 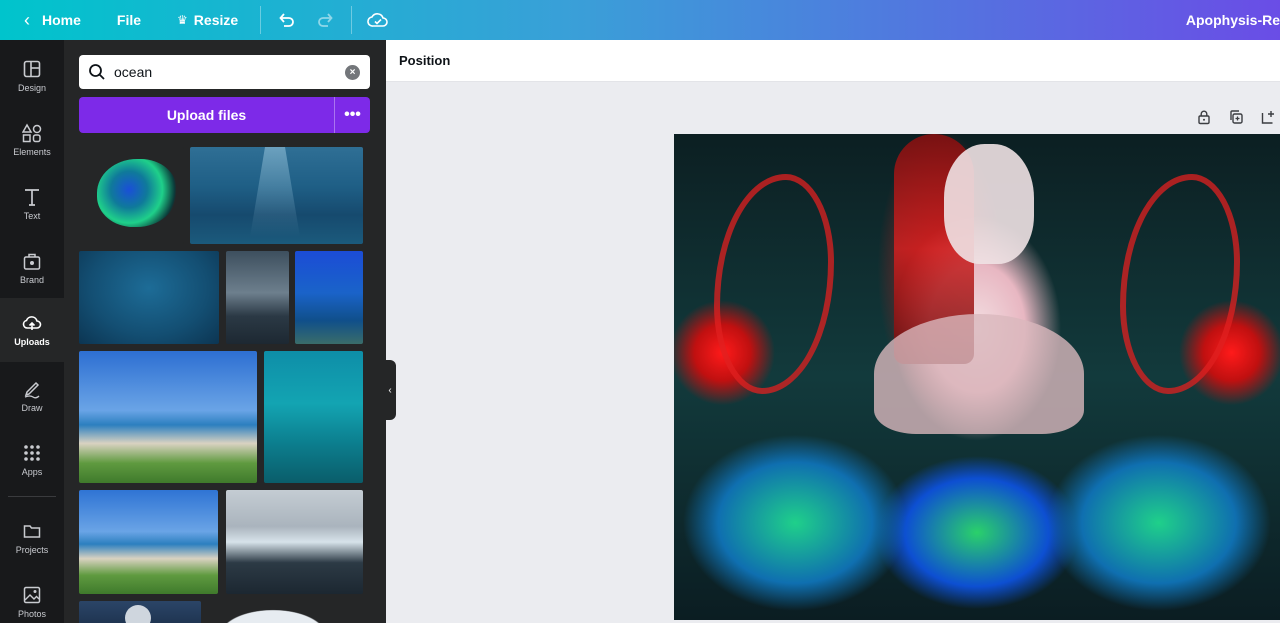 What do you see at coordinates (352, 115) in the screenshot?
I see `more-options-button: •••` at bounding box center [352, 115].